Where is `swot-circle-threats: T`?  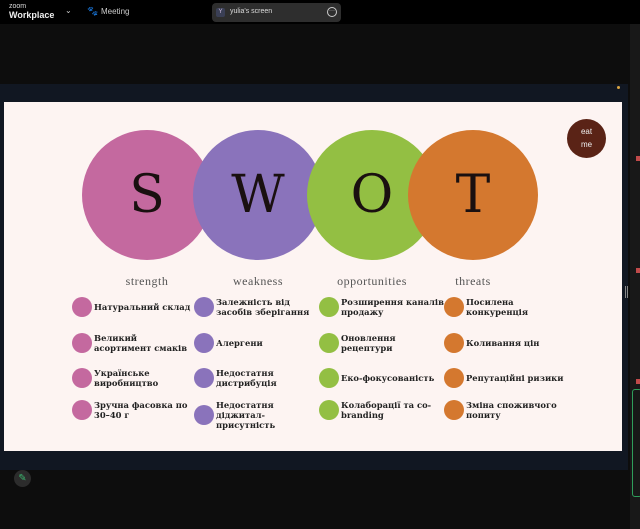 swot-circle-threats: T is located at coordinates (473, 195).